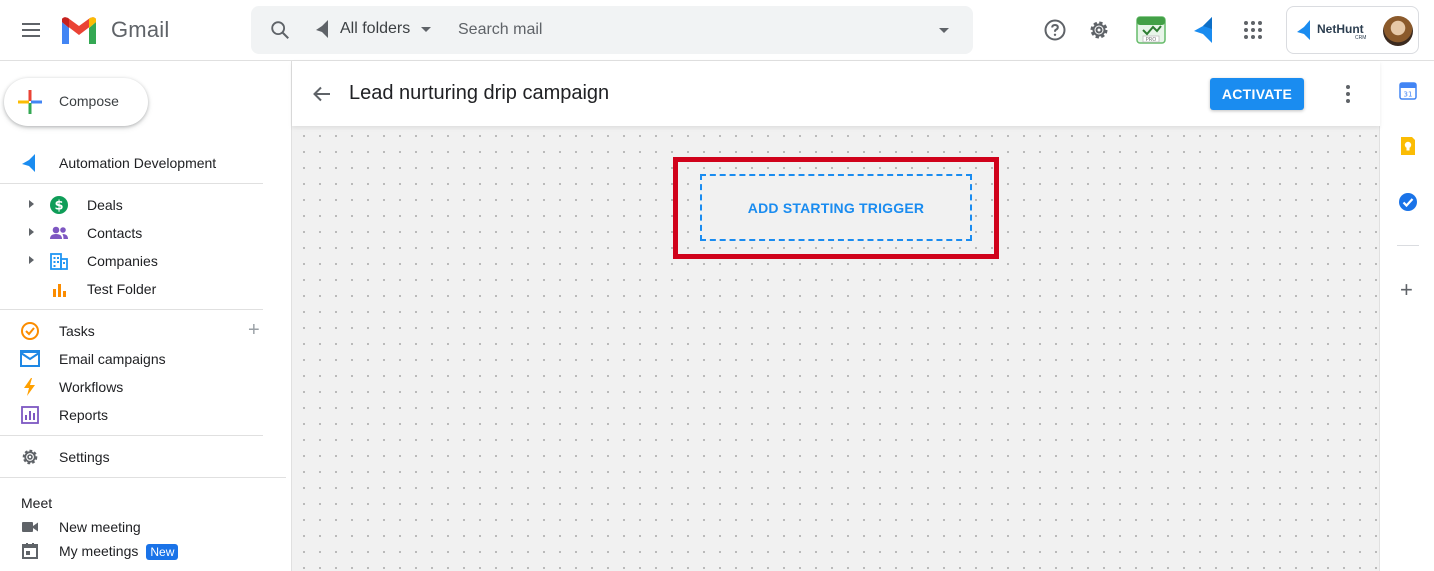 The width and height of the screenshot is (1434, 571). Describe the element at coordinates (375, 29) in the screenshot. I see `folder-selector: All folders` at that location.